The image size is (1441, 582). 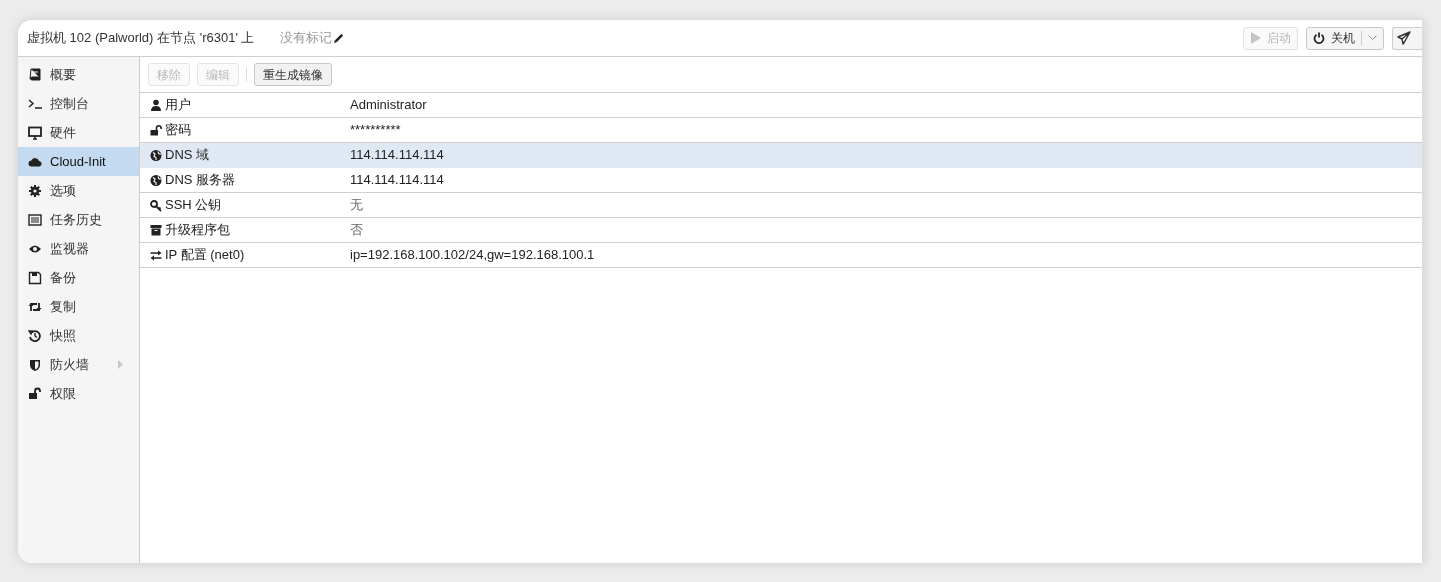 What do you see at coordinates (78, 248) in the screenshot?
I see `sidebar-item: 监视器` at bounding box center [78, 248].